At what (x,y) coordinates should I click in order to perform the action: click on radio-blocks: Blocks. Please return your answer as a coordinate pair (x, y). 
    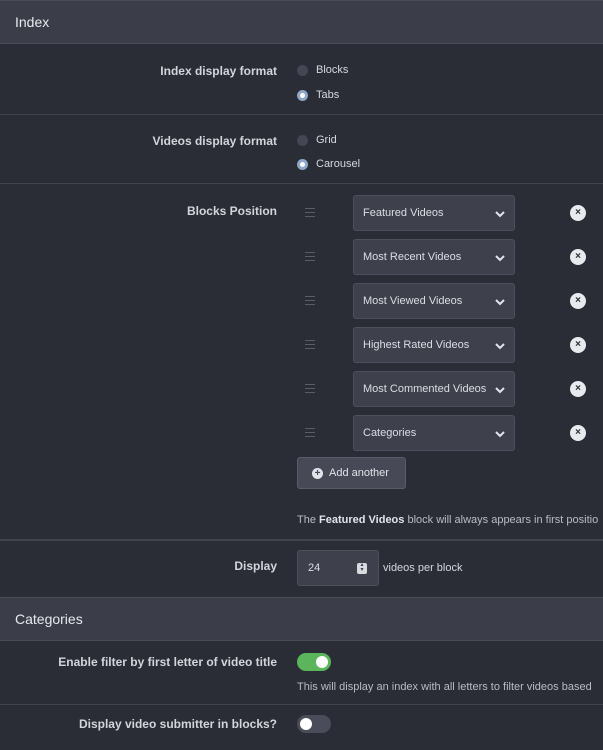
    Looking at the image, I should click on (322, 70).